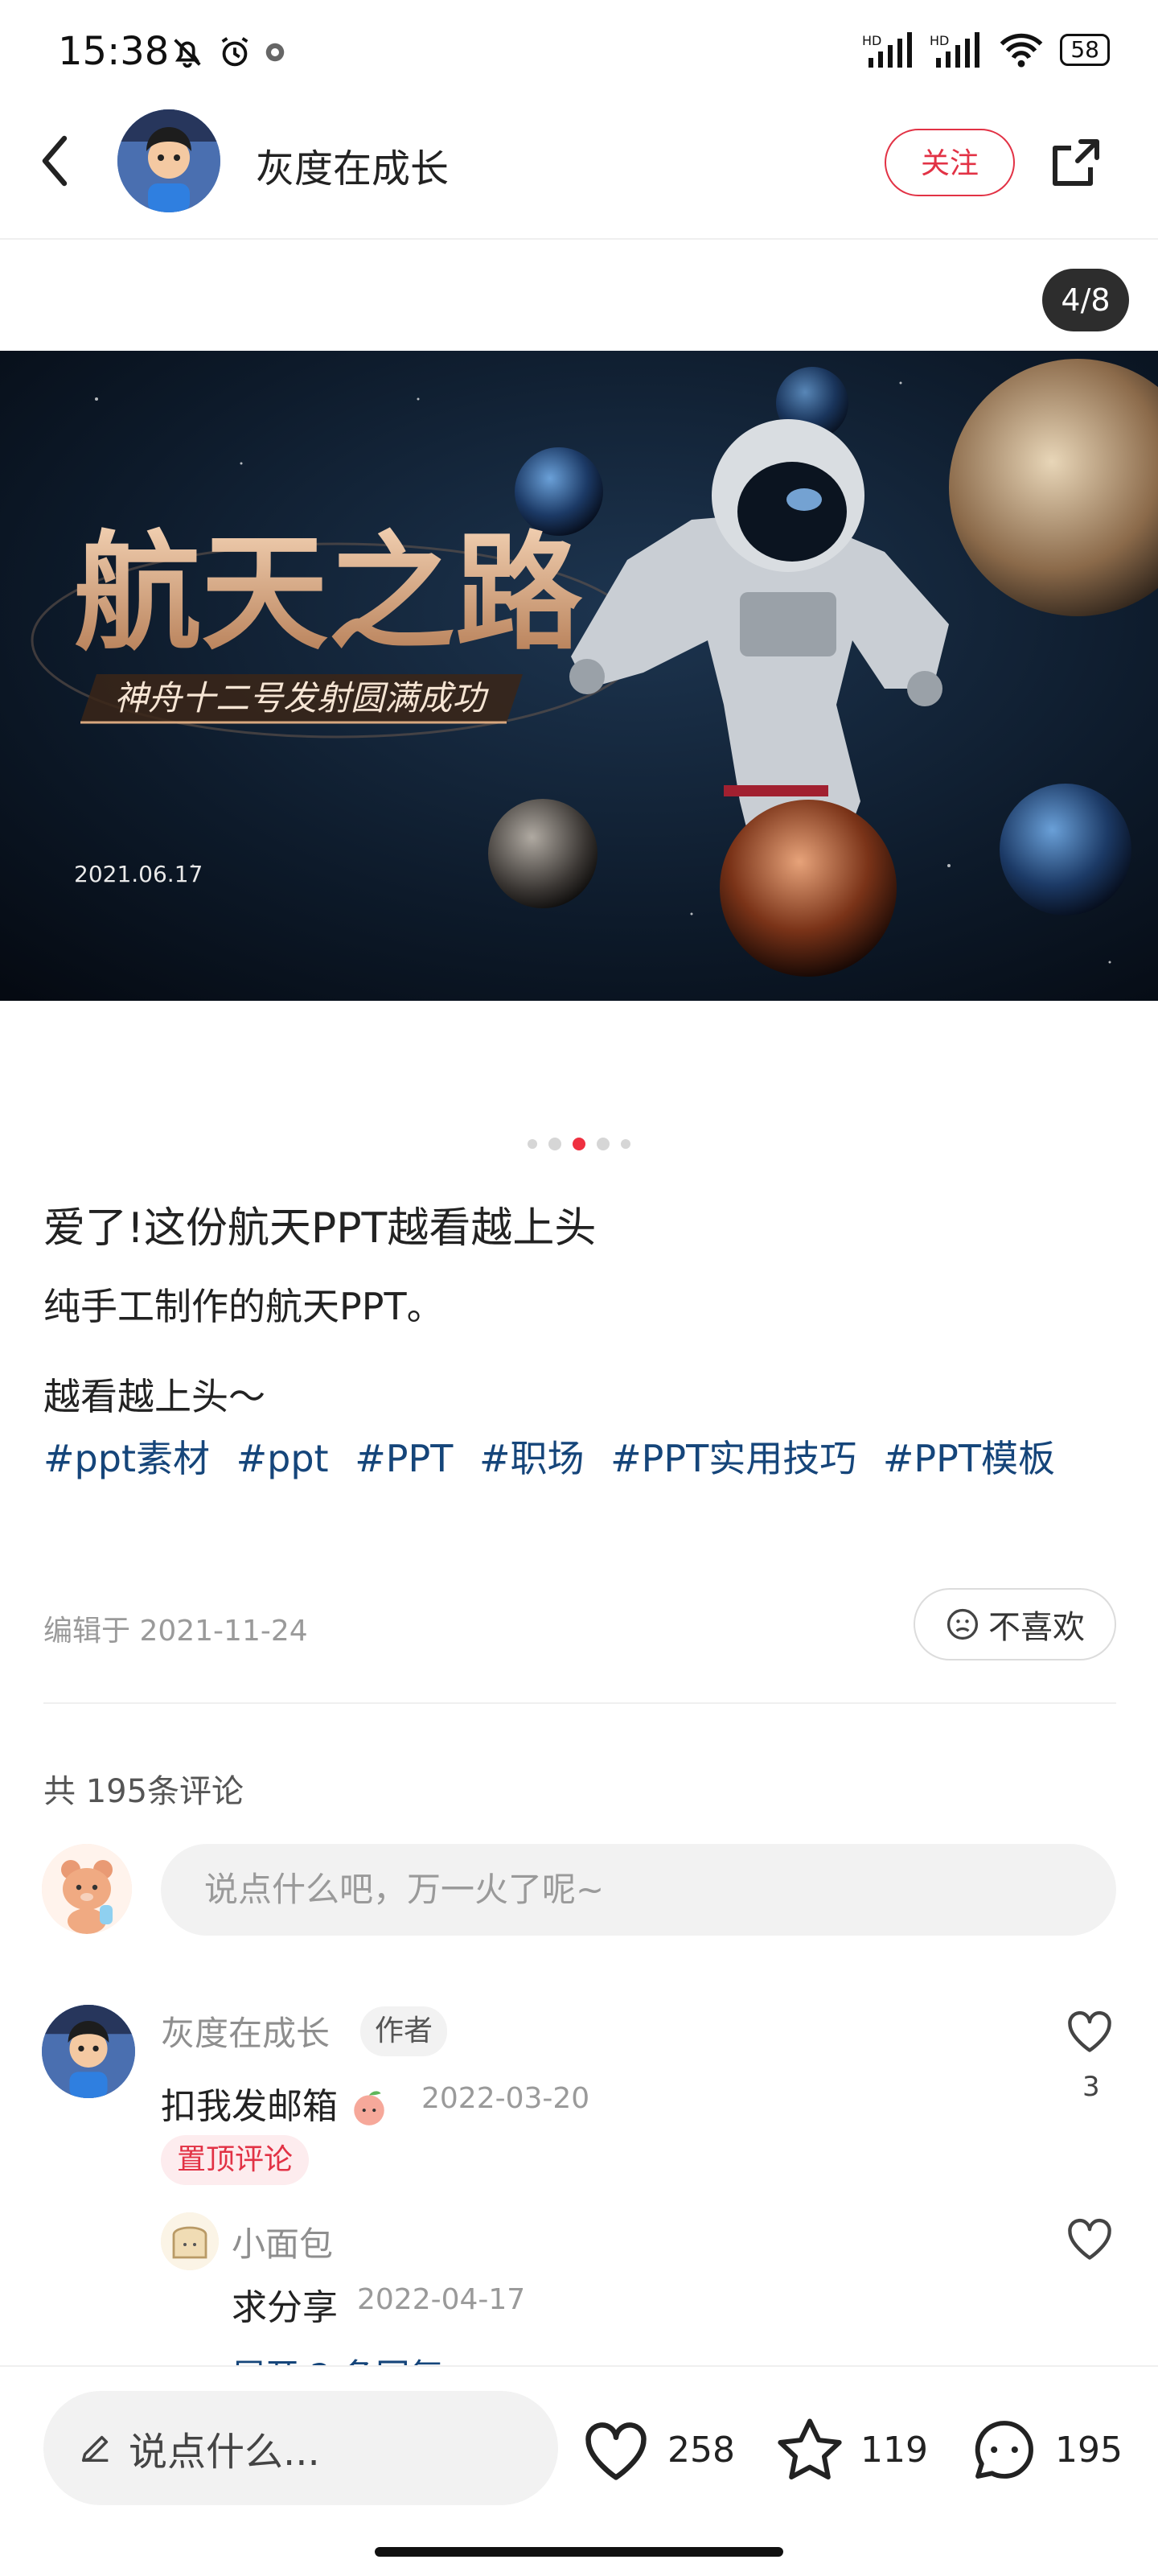 This screenshot has height=2576, width=1158. I want to click on alarm-icon, so click(234, 52).